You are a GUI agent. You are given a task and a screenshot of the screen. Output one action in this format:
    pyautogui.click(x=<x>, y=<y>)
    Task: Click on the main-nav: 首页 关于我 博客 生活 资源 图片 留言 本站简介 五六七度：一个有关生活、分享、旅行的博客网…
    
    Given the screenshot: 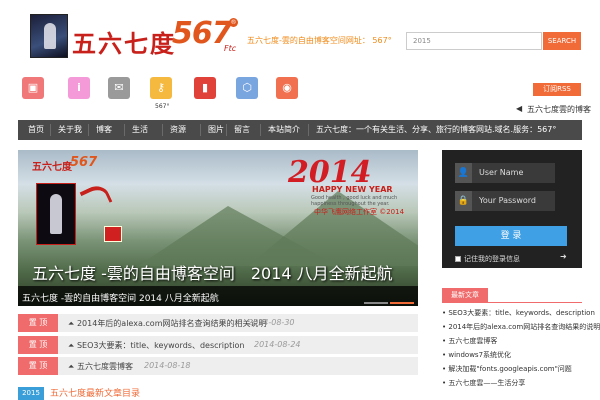 What is the action you would take?
    pyautogui.click(x=300, y=130)
    